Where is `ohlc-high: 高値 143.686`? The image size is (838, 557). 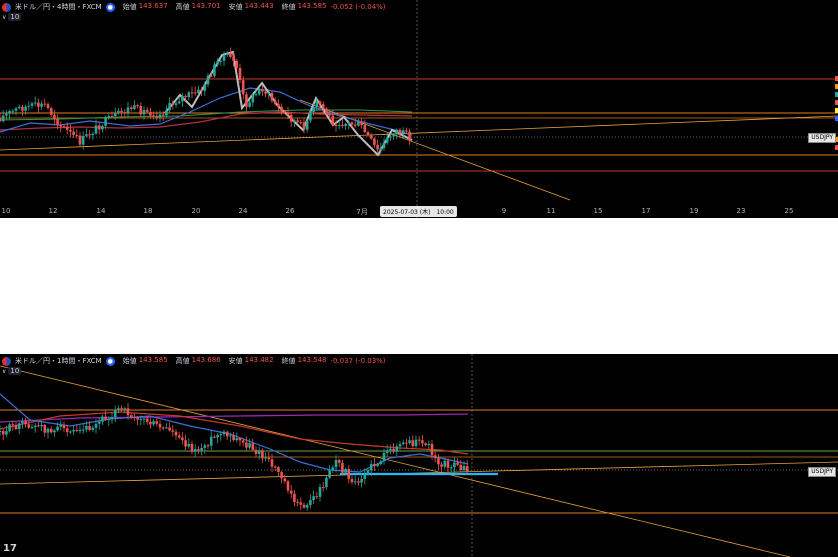 ohlc-high: 高値 143.686 is located at coordinates (198, 360).